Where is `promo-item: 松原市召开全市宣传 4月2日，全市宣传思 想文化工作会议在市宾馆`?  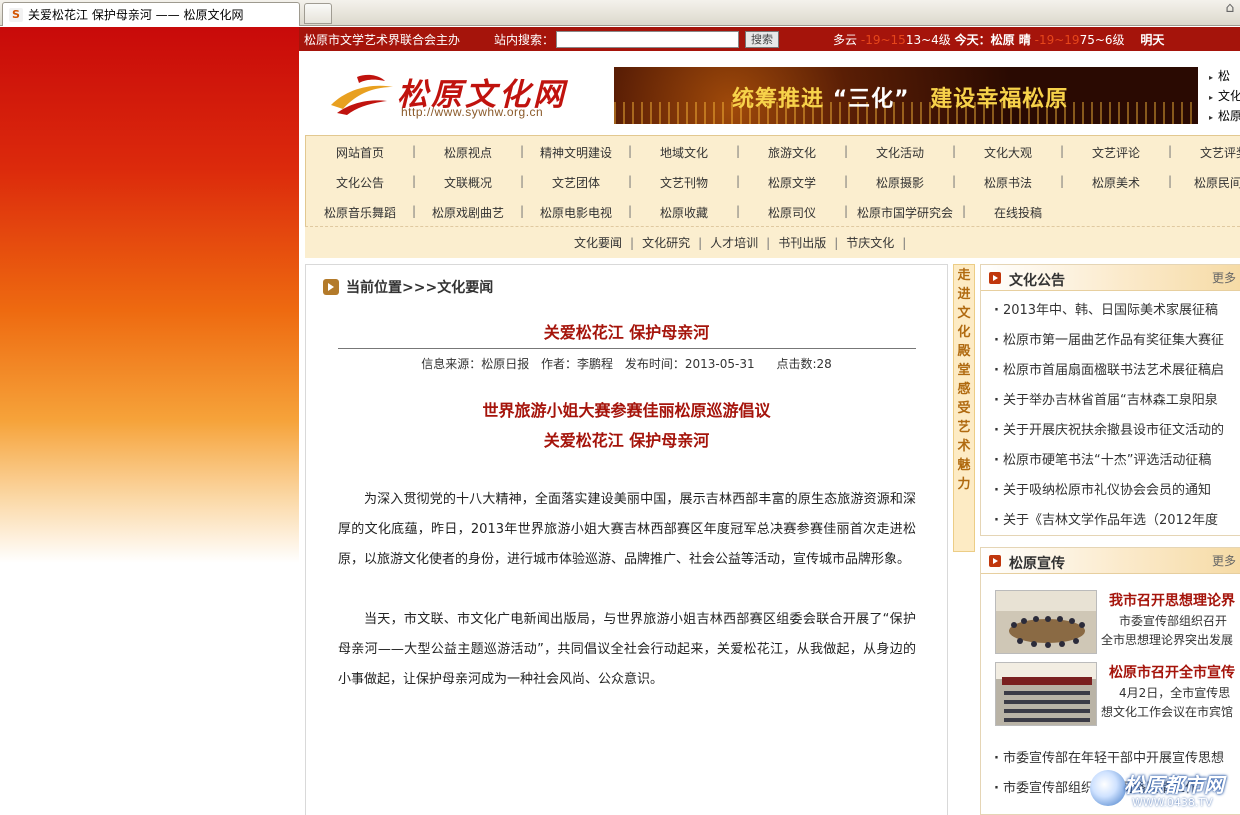 promo-item: 松原市召开全市宣传 4月2日，全市宣传思 想文化工作会议在市宾馆 is located at coordinates (1117, 694).